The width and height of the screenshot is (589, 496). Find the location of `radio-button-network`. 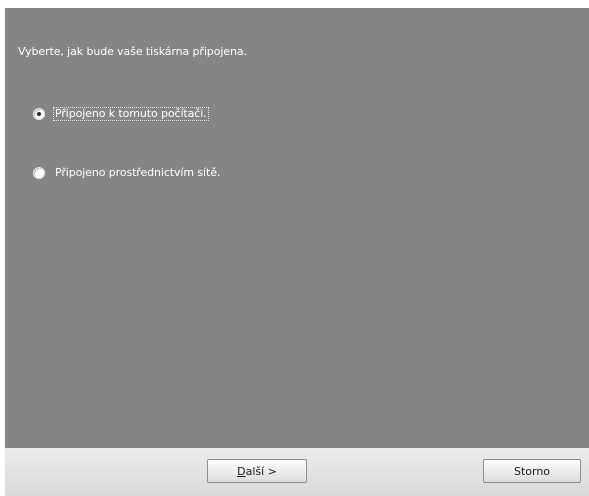

radio-button-network is located at coordinates (39, 173).